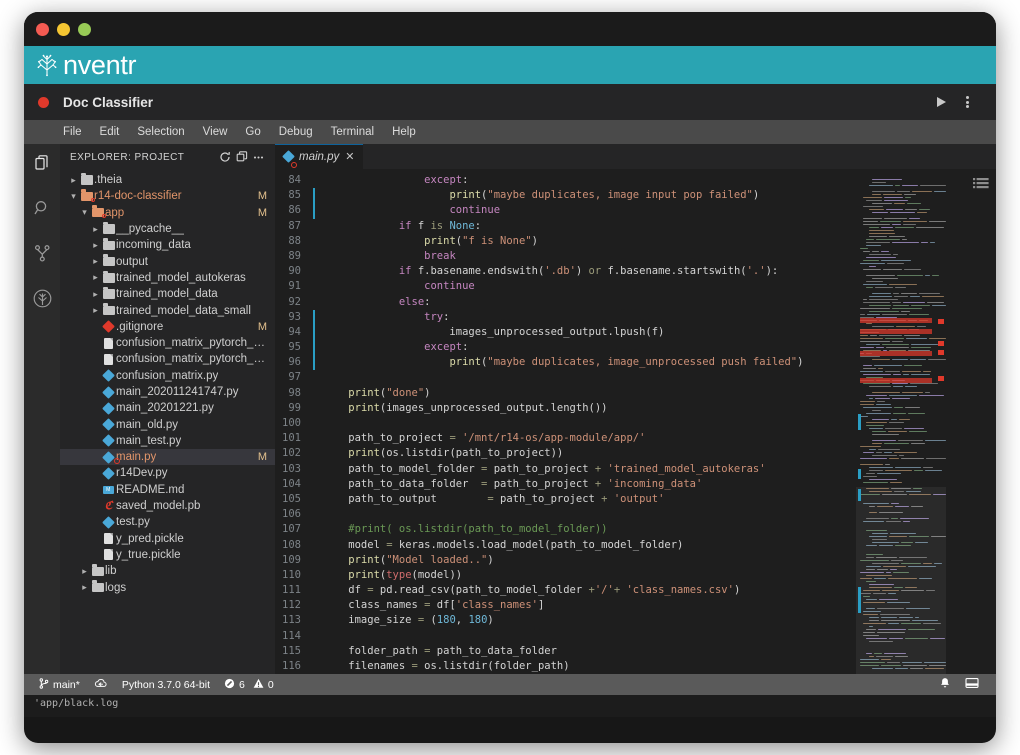  What do you see at coordinates (167, 213) in the screenshot?
I see `tree-item-app: ▾ app M` at bounding box center [167, 213].